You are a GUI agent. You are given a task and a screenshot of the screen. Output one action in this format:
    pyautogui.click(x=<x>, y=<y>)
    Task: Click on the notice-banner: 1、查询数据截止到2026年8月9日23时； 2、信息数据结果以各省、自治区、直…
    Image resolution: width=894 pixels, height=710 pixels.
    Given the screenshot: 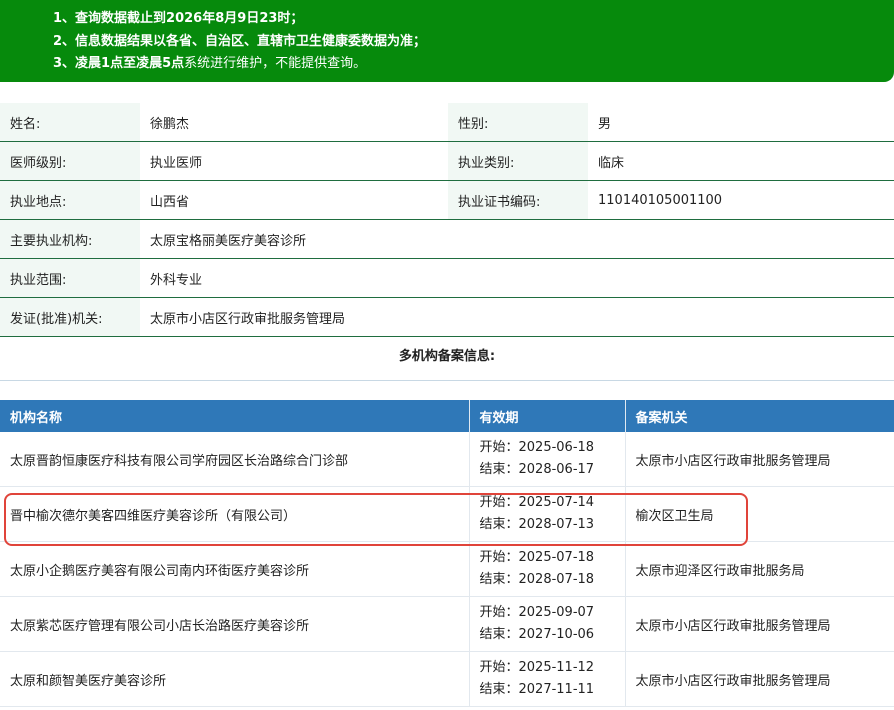 What is the action you would take?
    pyautogui.click(x=447, y=41)
    